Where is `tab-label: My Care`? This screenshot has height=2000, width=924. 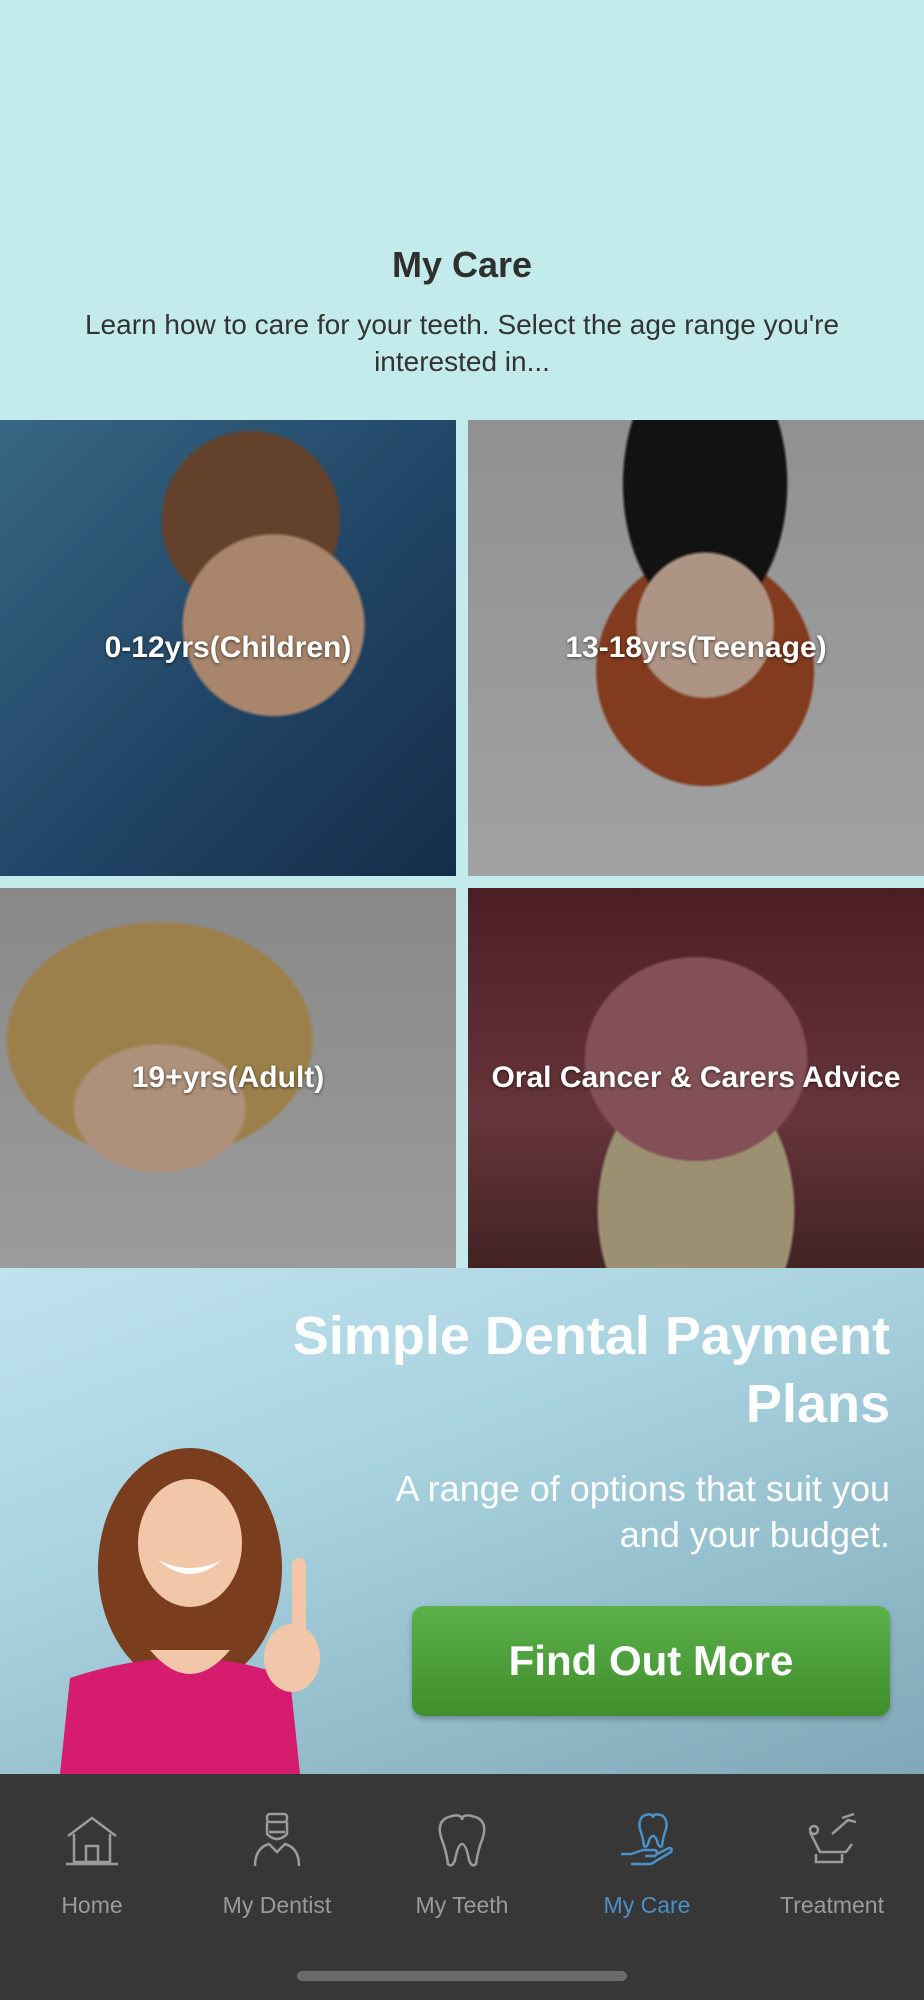 tab-label: My Care is located at coordinates (647, 1905).